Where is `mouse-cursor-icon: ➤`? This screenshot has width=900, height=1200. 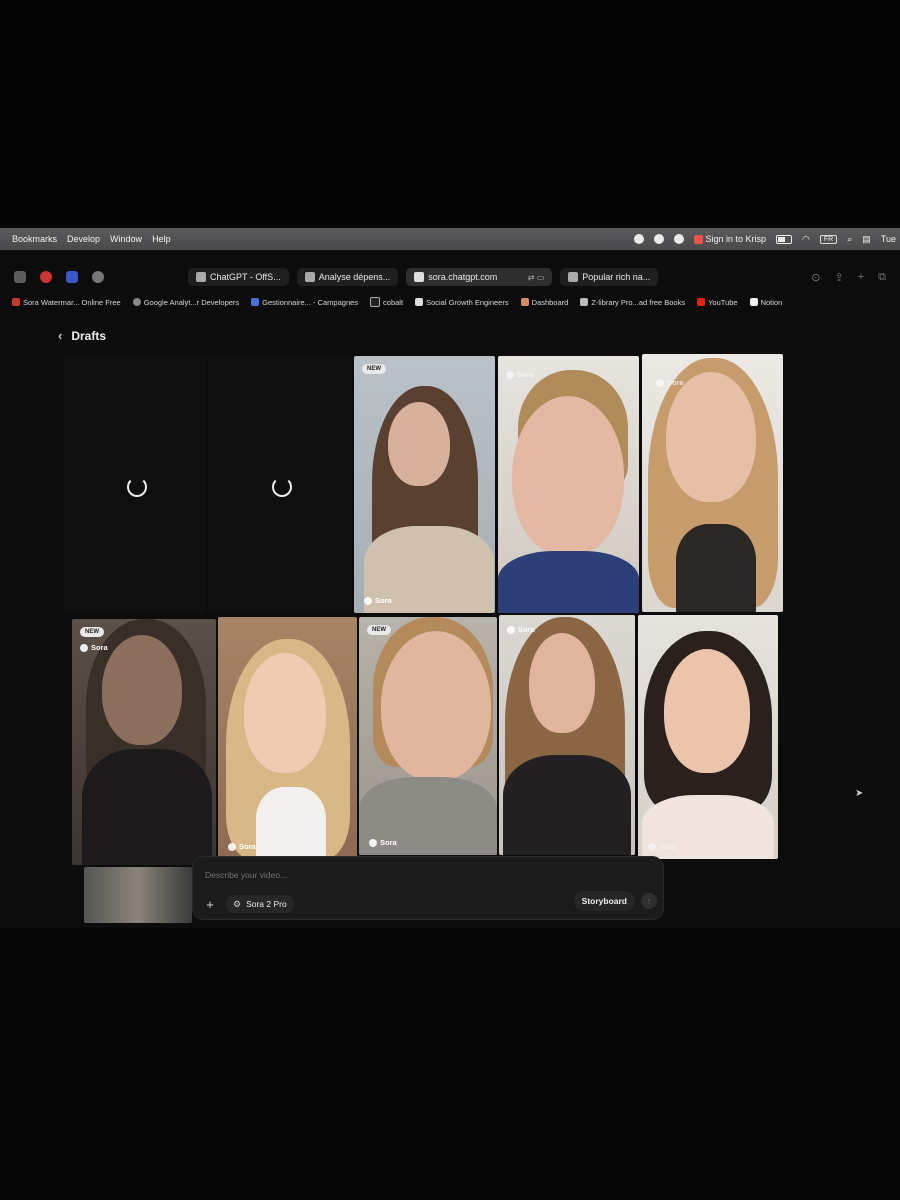 mouse-cursor-icon: ➤ is located at coordinates (859, 793).